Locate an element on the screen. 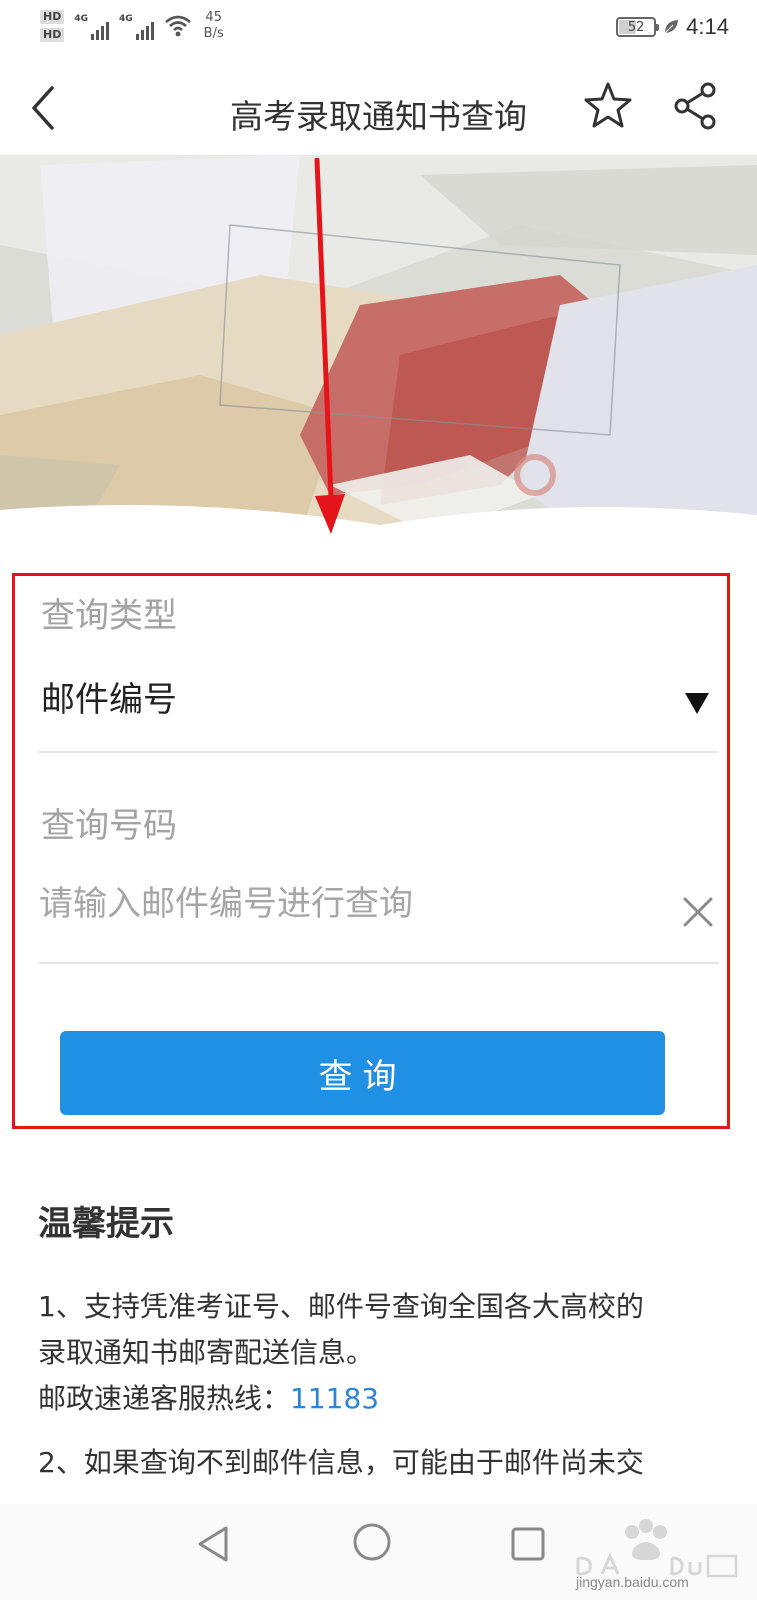 The image size is (757, 1600). watermark-text: jingyan.baidu.com is located at coordinates (632, 1582).